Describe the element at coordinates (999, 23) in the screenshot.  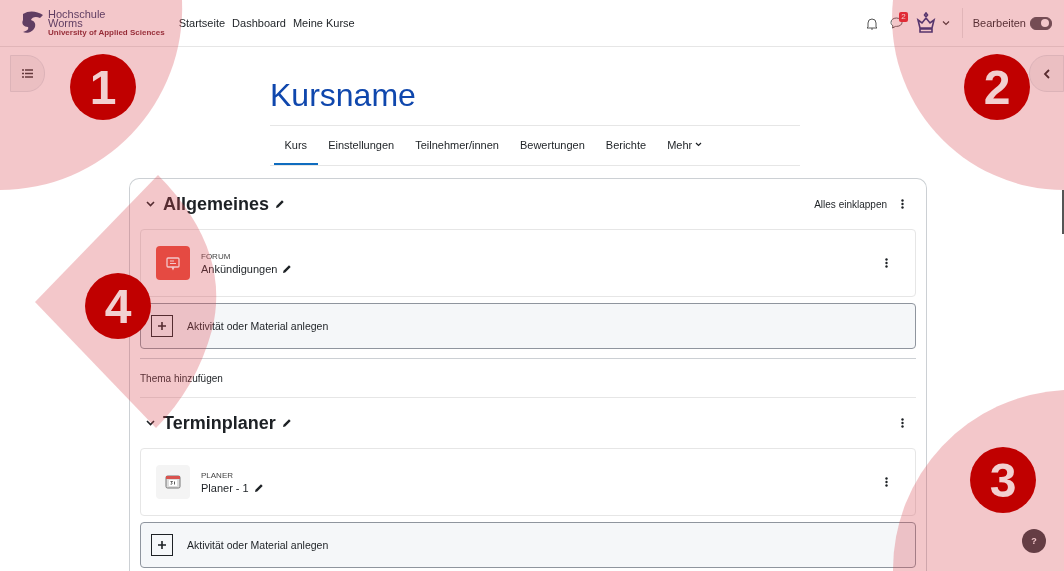
I see `edit-mode-label: Bearbeiten` at that location.